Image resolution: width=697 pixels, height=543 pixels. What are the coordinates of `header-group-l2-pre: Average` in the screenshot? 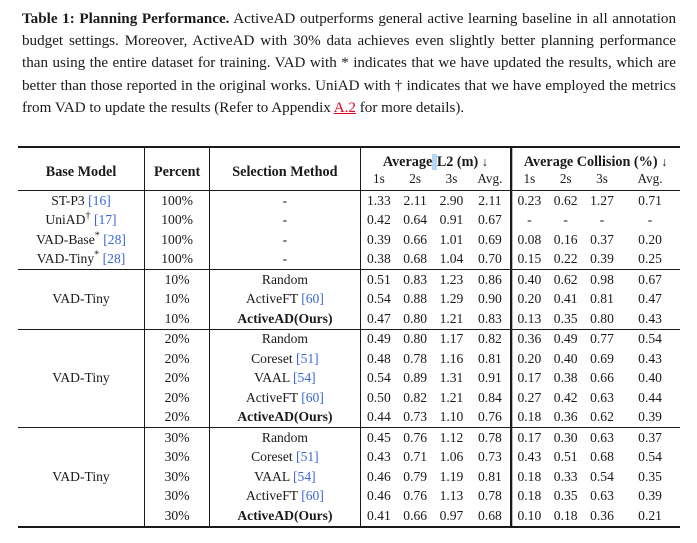 It's located at (407, 162).